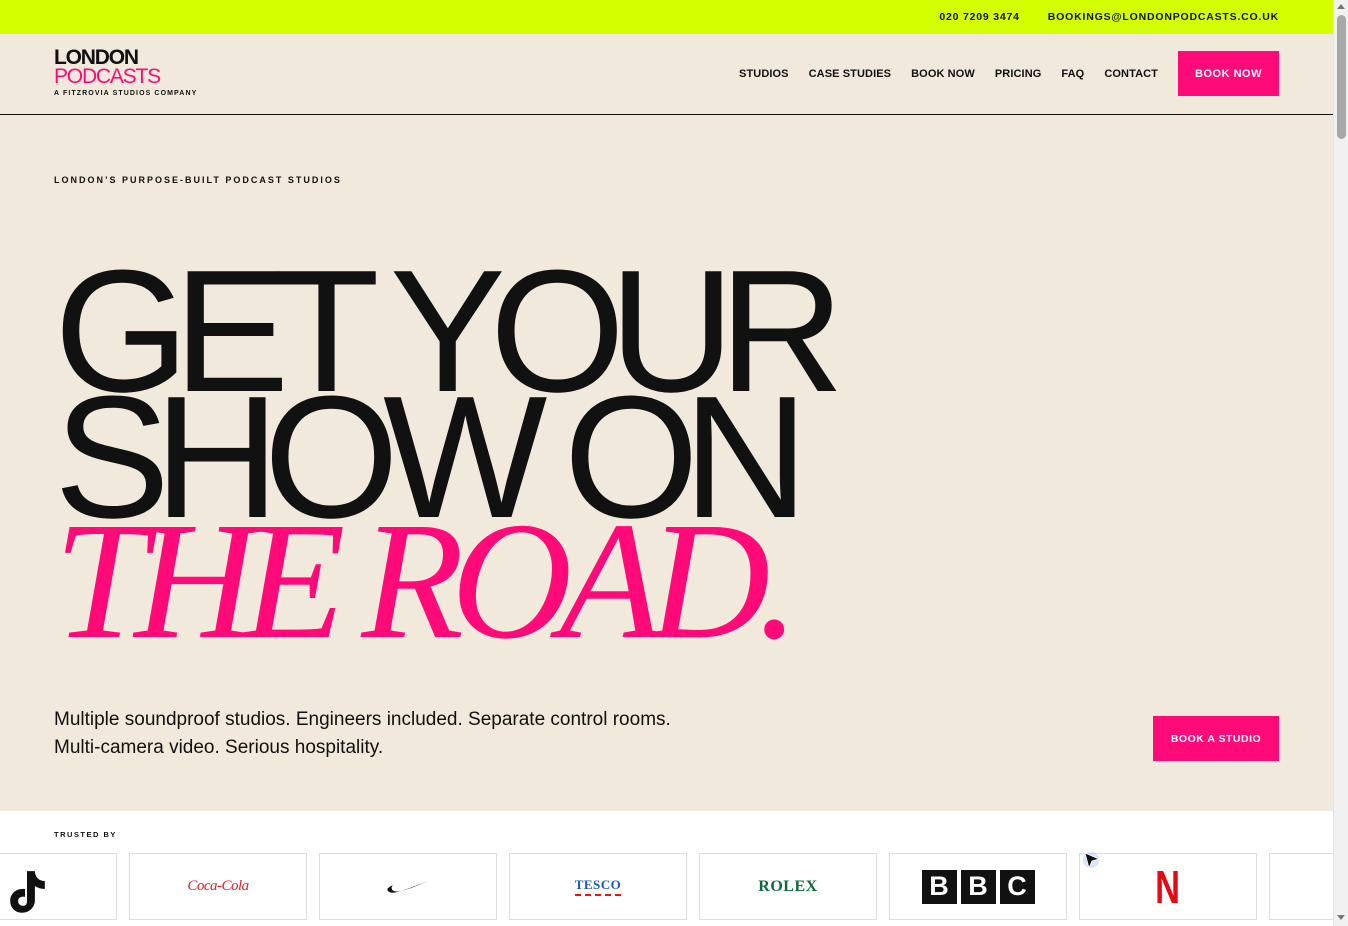 This screenshot has width=1348, height=926. Describe the element at coordinates (58, 886) in the screenshot. I see `tiktok-logo` at that location.